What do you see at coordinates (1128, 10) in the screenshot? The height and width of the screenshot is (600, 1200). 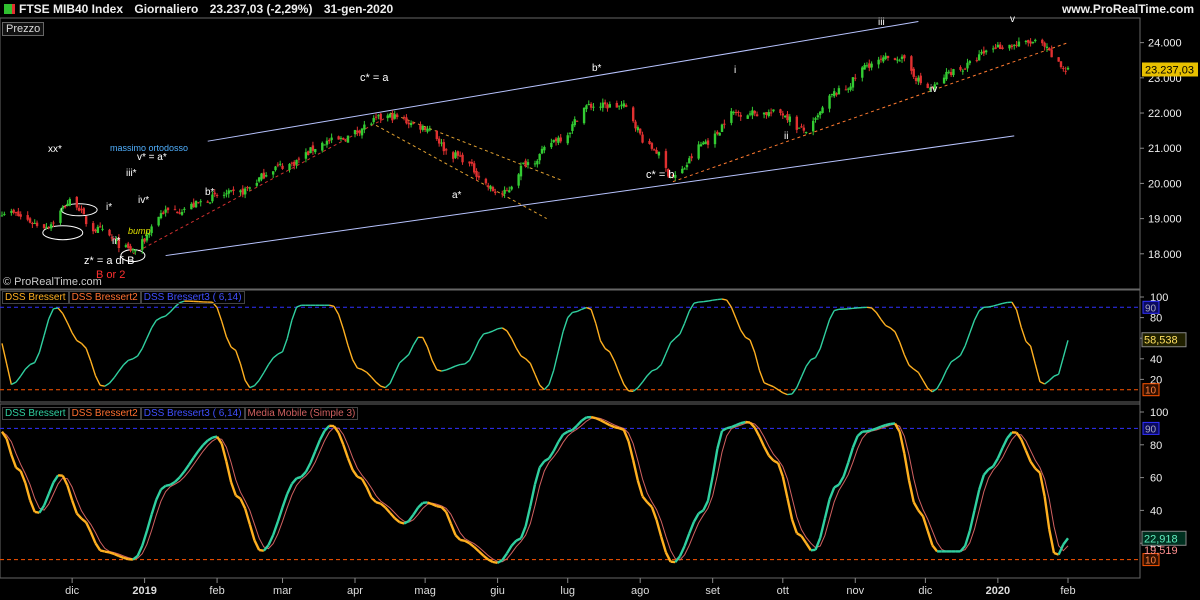 I see `site-link: www.ProRealTime.com` at bounding box center [1128, 10].